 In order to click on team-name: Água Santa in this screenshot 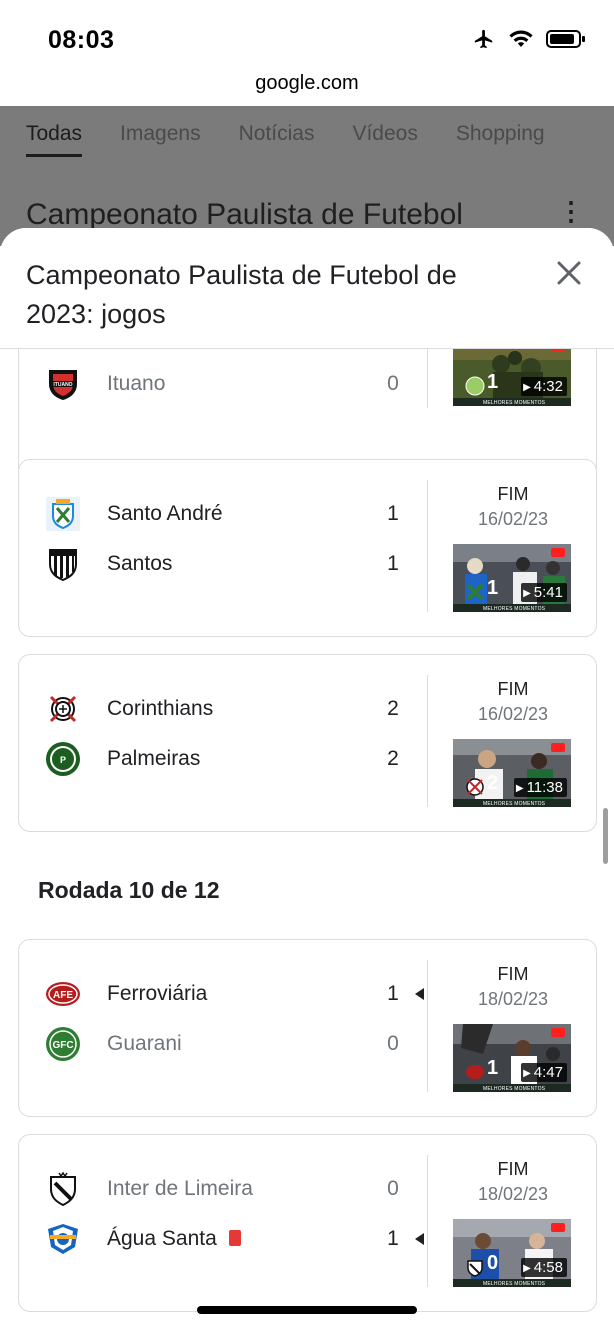, I will do `click(174, 1239)`.